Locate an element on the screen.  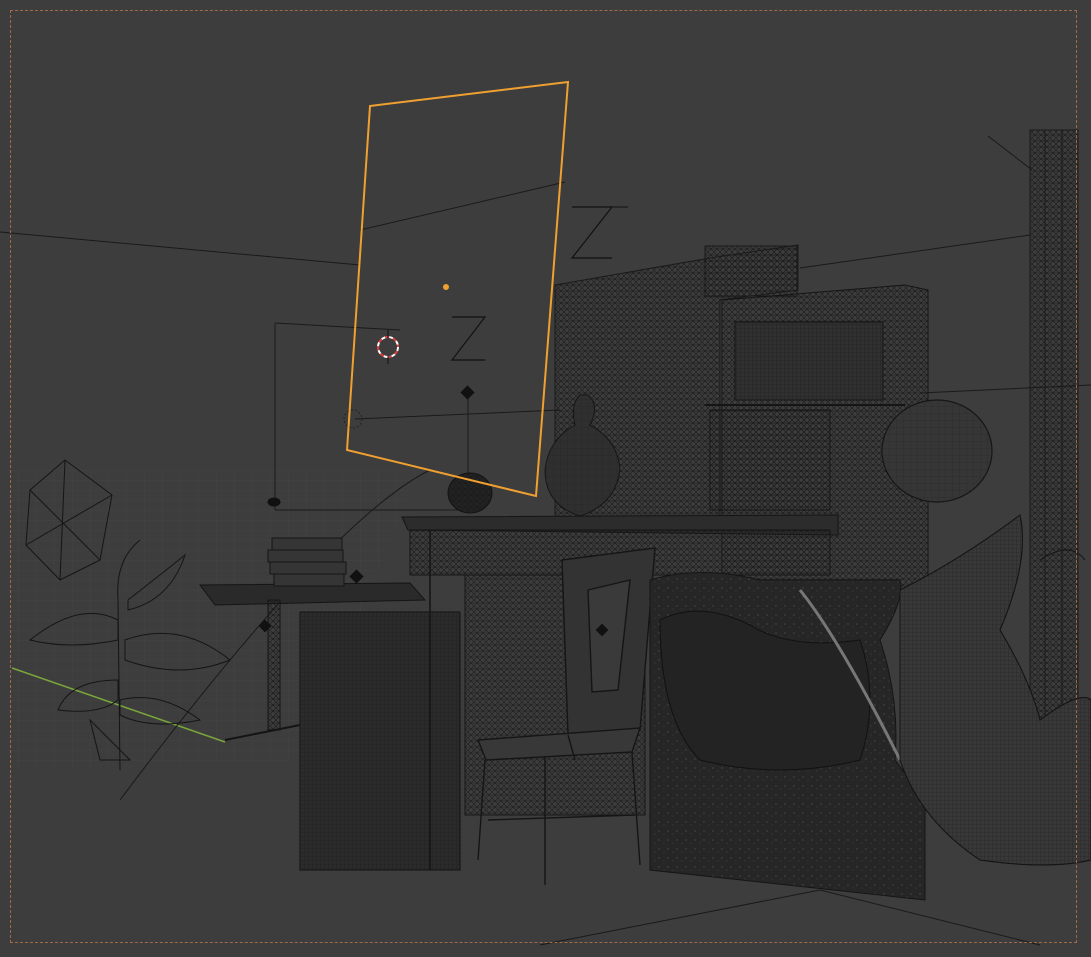
area-light is located at coordinates (457, 289).